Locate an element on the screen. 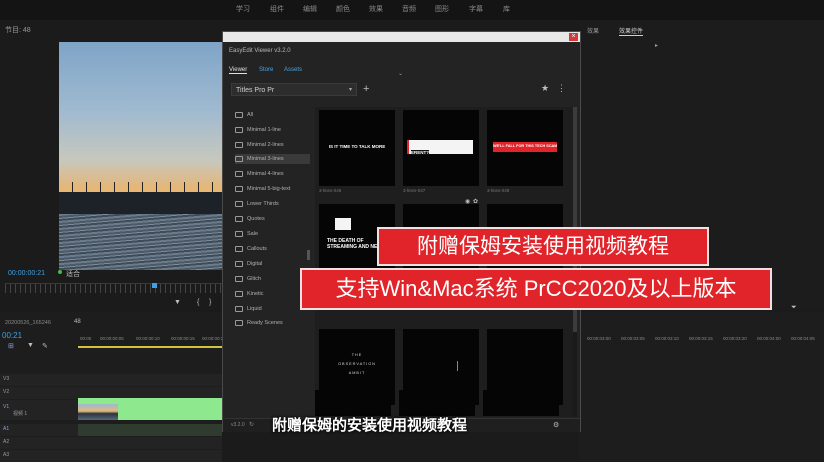 The height and width of the screenshot is (462, 824). workspace-bar: 学习 组件 编辑 颜色 效果 音频 图形 字幕 库 is located at coordinates (412, 10).